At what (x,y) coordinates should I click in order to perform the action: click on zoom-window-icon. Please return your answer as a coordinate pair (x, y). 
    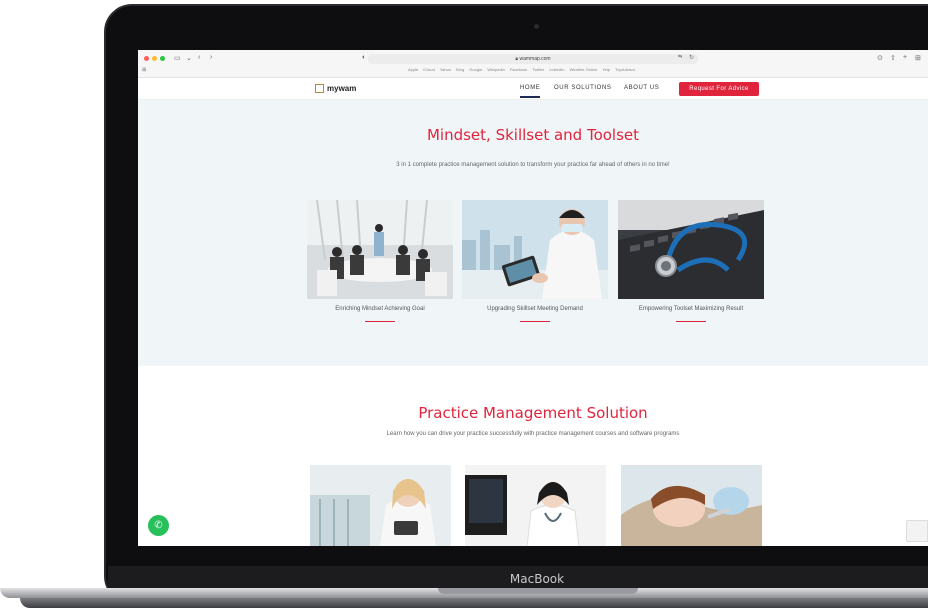
    Looking at the image, I should click on (162, 58).